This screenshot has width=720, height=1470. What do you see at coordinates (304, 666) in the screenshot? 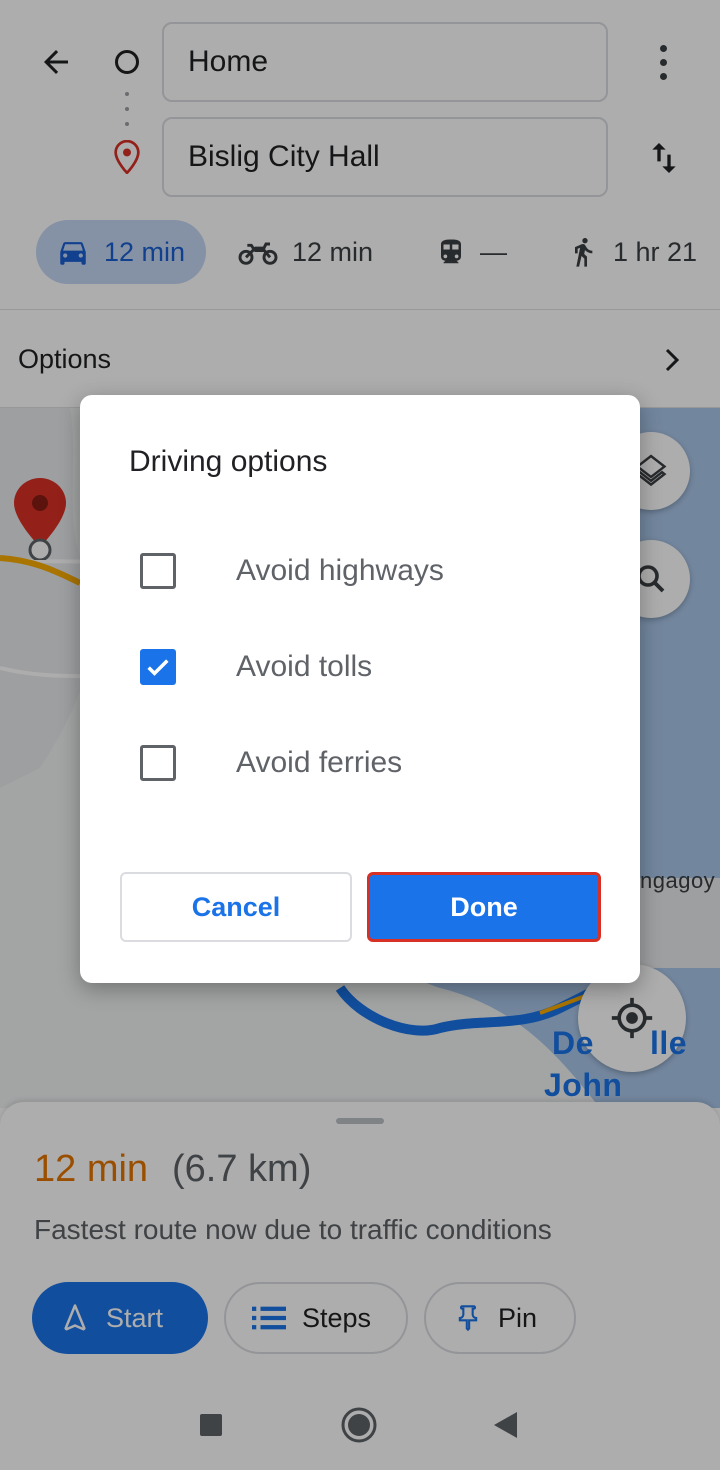
I see `option-label: Avoid tolls` at bounding box center [304, 666].